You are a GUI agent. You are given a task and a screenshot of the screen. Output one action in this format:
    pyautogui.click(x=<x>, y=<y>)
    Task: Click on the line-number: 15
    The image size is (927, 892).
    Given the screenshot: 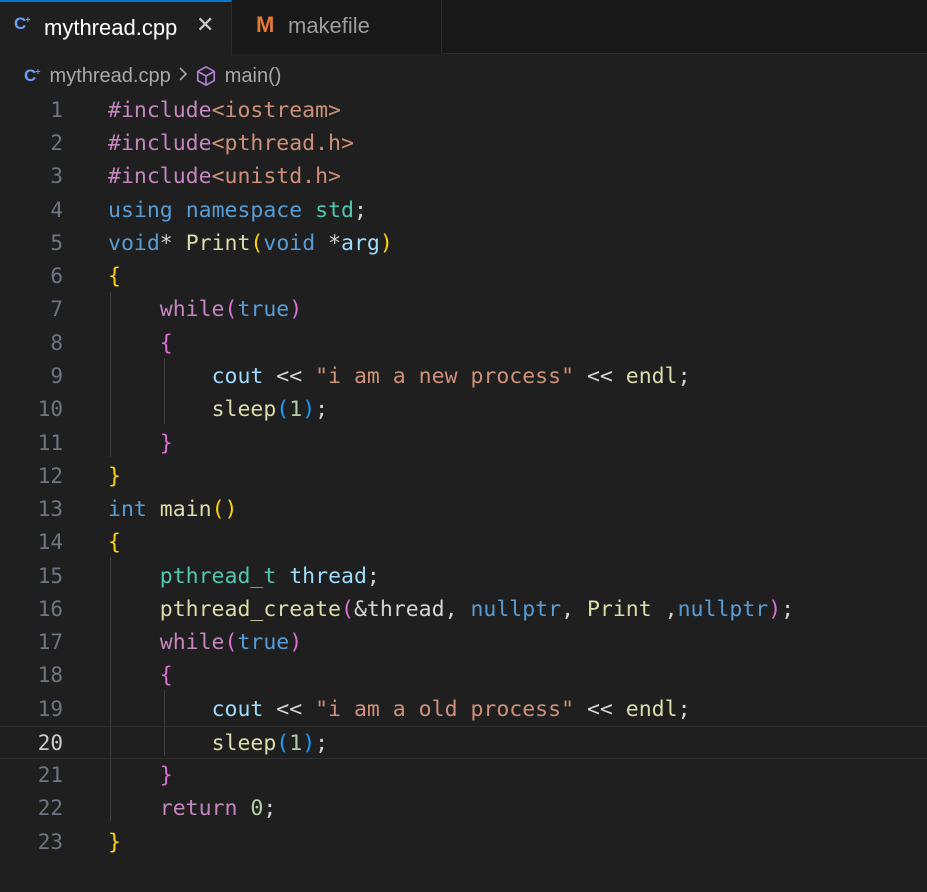 What is the action you would take?
    pyautogui.click(x=50, y=576)
    